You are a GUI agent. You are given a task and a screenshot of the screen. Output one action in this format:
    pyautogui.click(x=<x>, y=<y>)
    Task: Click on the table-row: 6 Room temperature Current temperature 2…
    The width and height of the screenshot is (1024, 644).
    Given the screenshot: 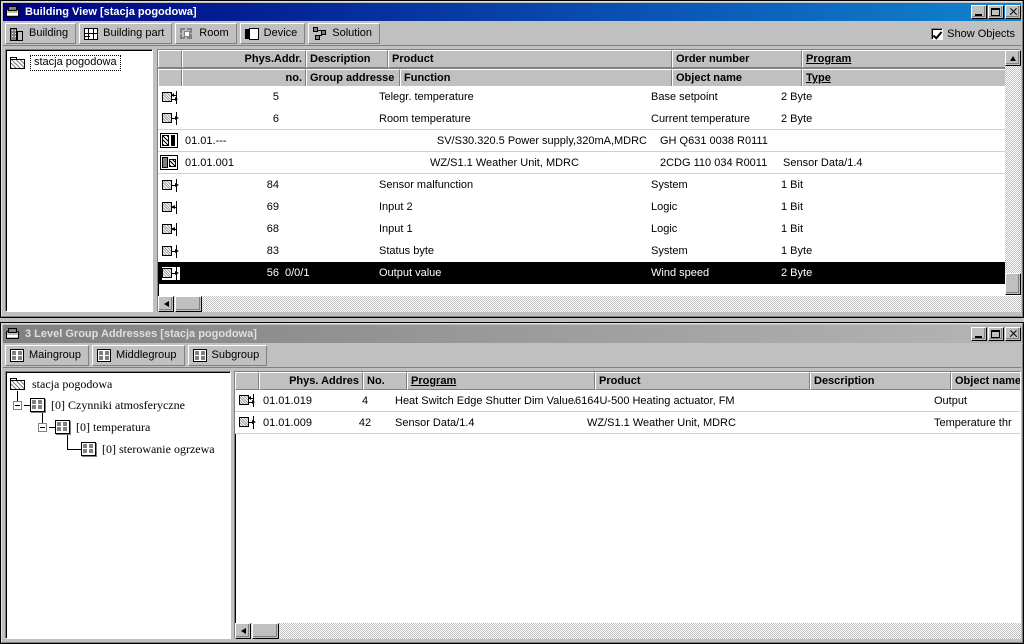 What is the action you would take?
    pyautogui.click(x=589, y=119)
    